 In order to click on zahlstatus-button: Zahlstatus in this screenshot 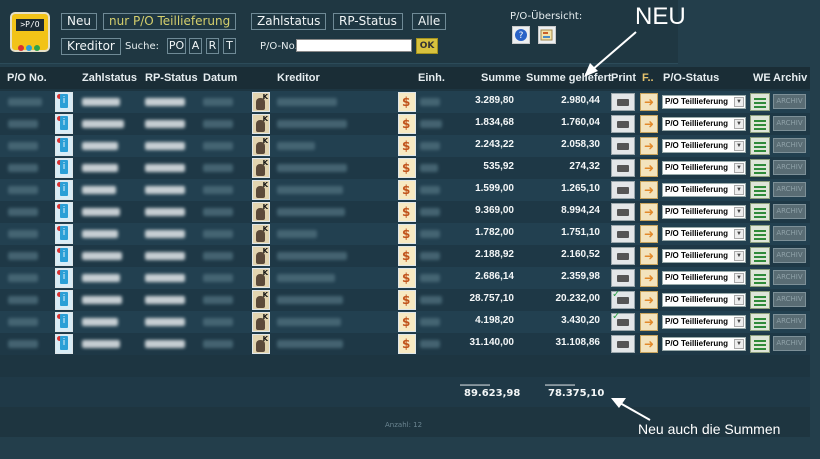, I will do `click(289, 21)`.